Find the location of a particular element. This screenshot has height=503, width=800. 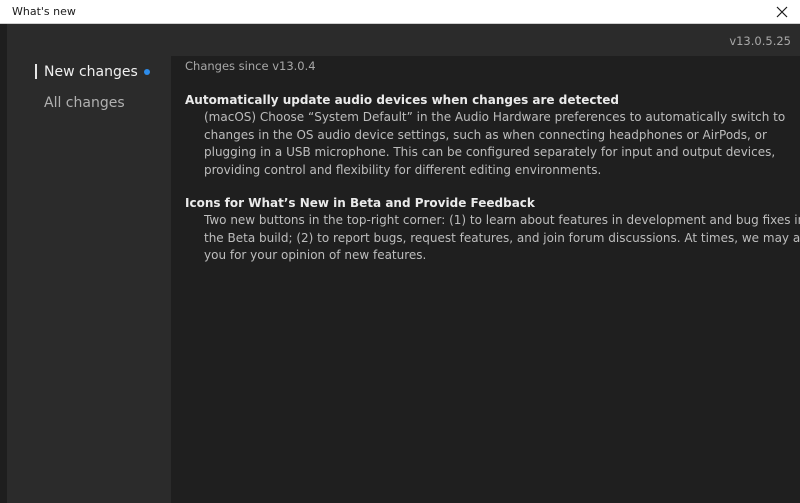

description-line: you for your opinion of new features. is located at coordinates (315, 255).